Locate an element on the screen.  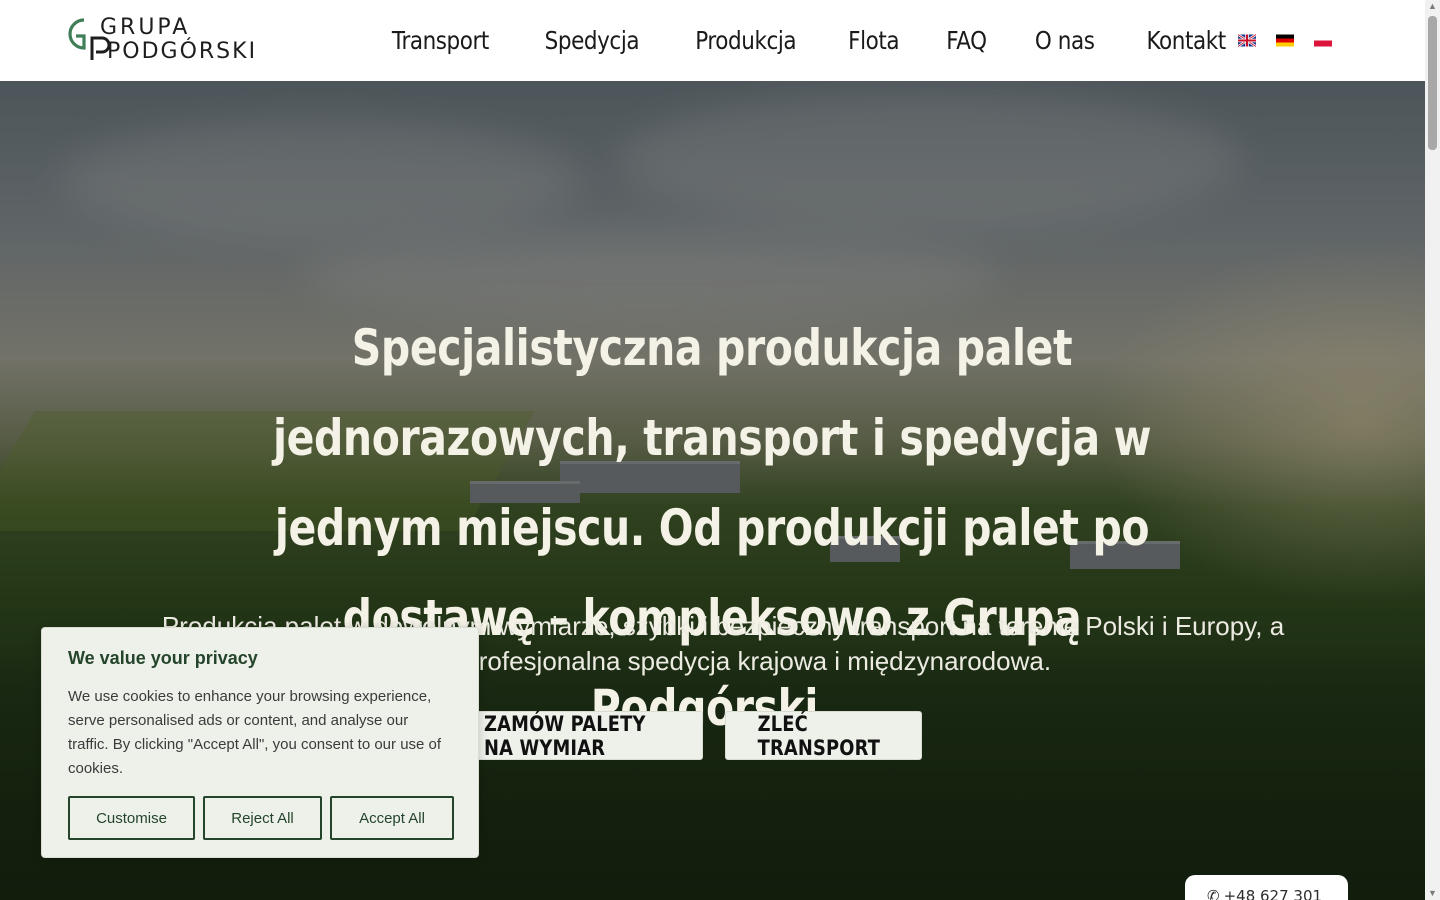
order-transport-button: ZLEĆ TRANSPORT is located at coordinates (823, 735).